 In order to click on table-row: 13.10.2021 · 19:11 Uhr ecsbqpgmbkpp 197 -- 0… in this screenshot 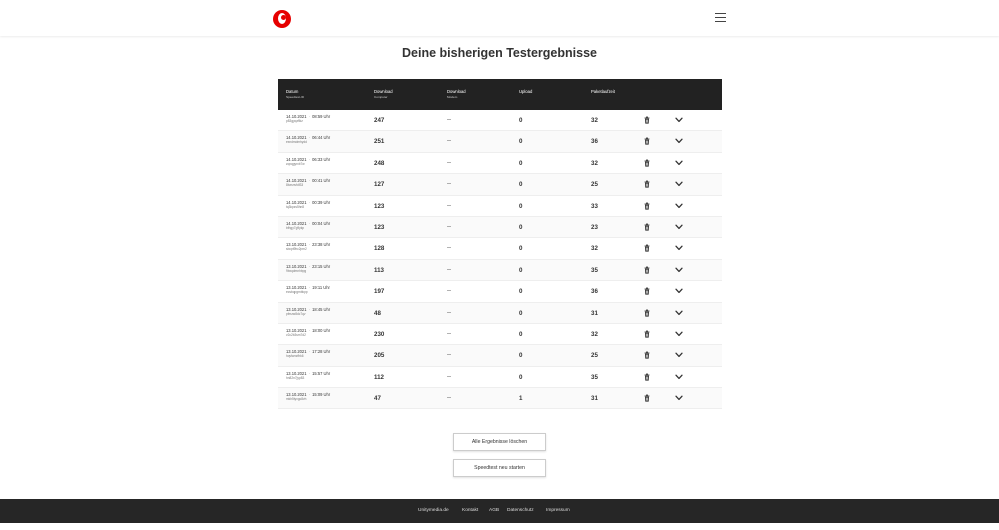, I will do `click(500, 292)`.